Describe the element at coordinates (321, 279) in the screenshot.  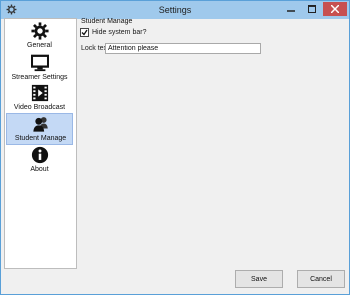
I see `cancel-button: Cancel` at that location.